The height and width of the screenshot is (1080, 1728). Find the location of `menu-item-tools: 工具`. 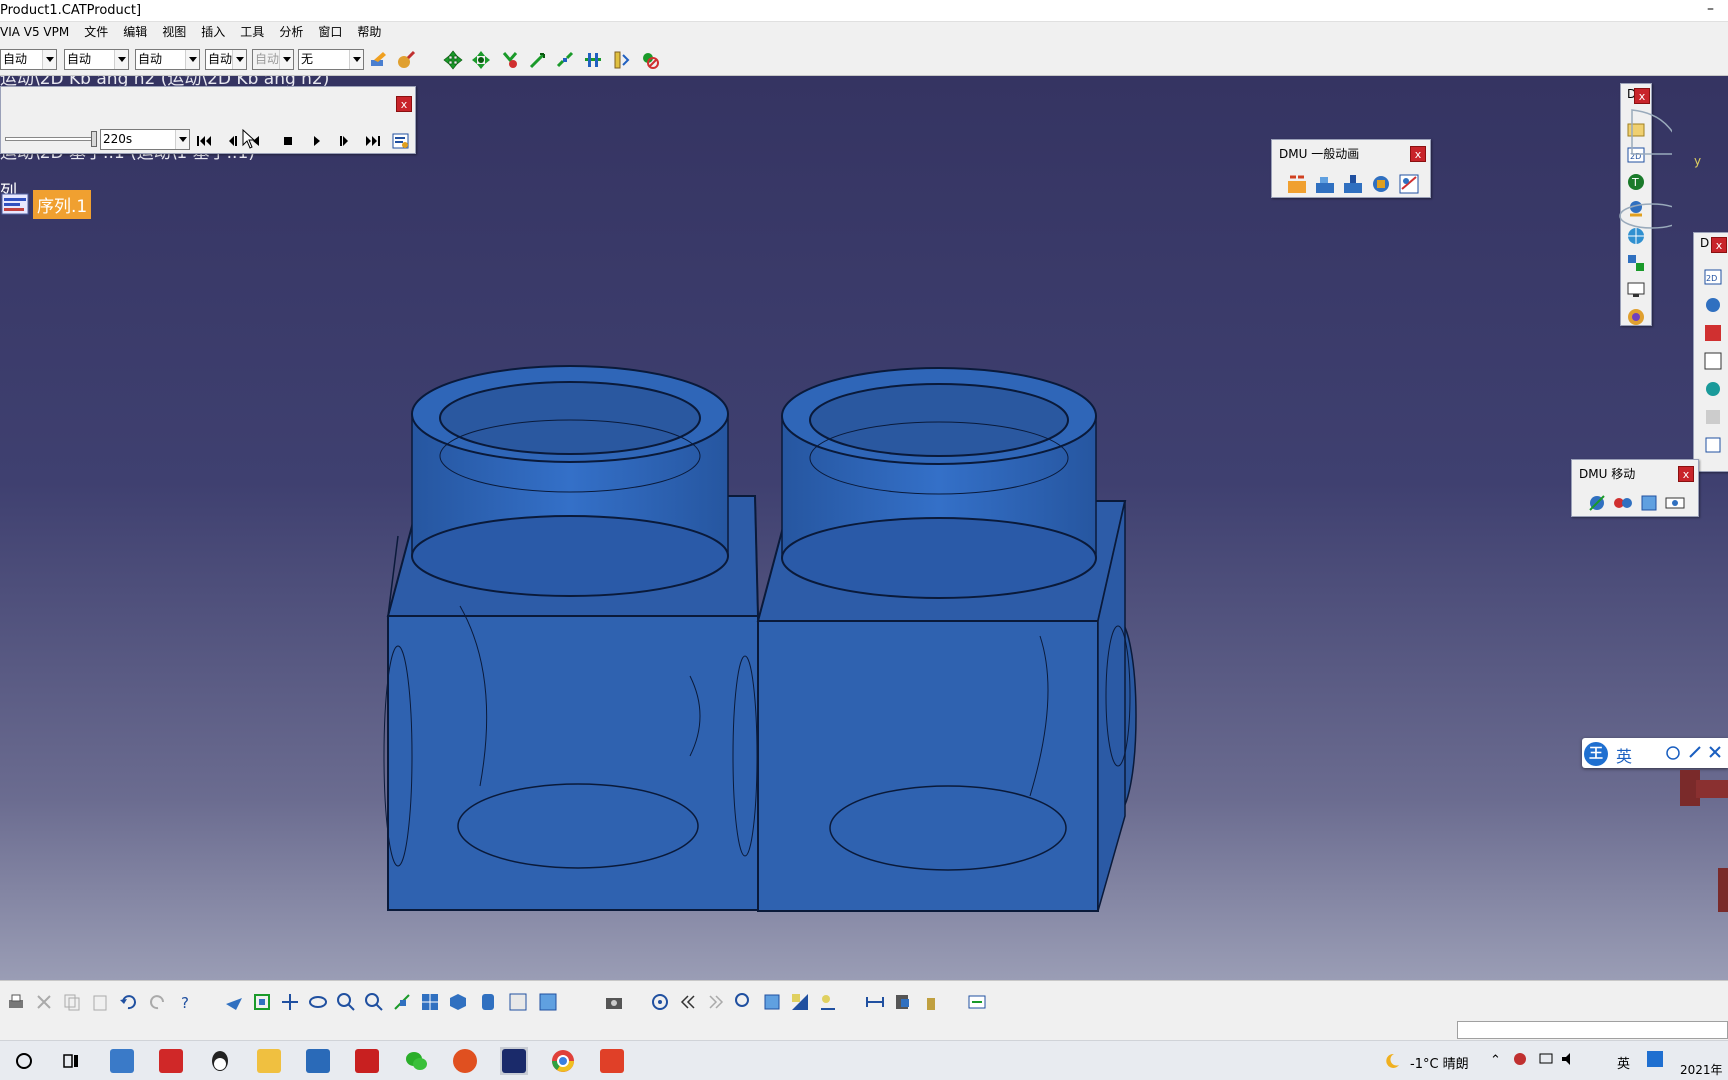

menu-item-tools: 工具 is located at coordinates (252, 32).